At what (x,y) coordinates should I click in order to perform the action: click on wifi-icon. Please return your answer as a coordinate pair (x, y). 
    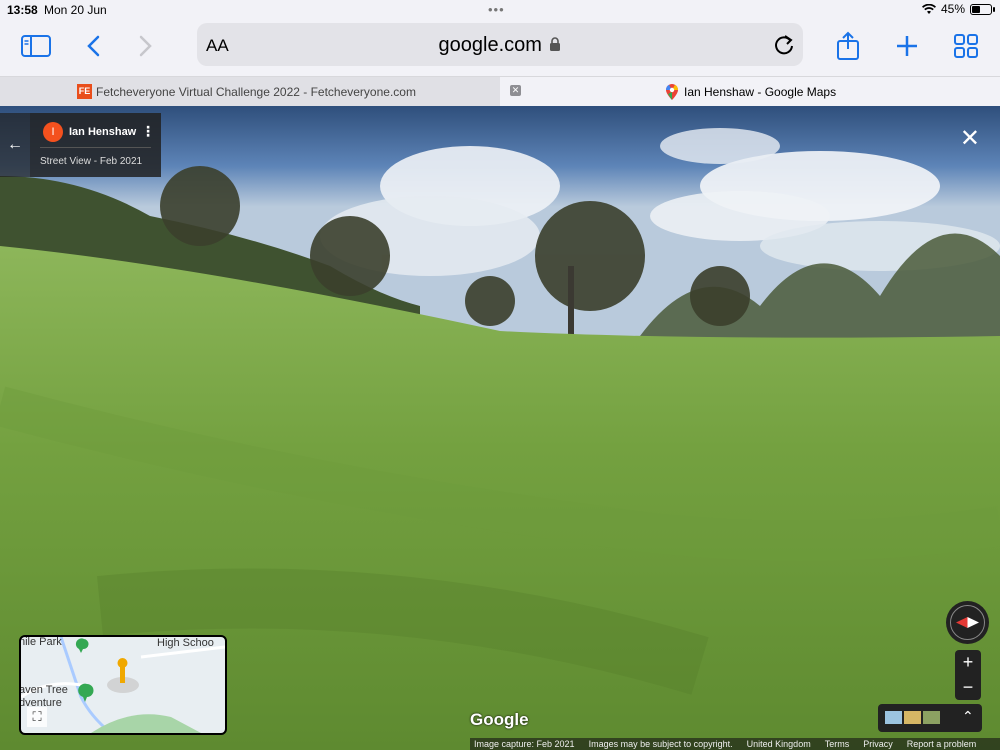
    Looking at the image, I should click on (928, 8).